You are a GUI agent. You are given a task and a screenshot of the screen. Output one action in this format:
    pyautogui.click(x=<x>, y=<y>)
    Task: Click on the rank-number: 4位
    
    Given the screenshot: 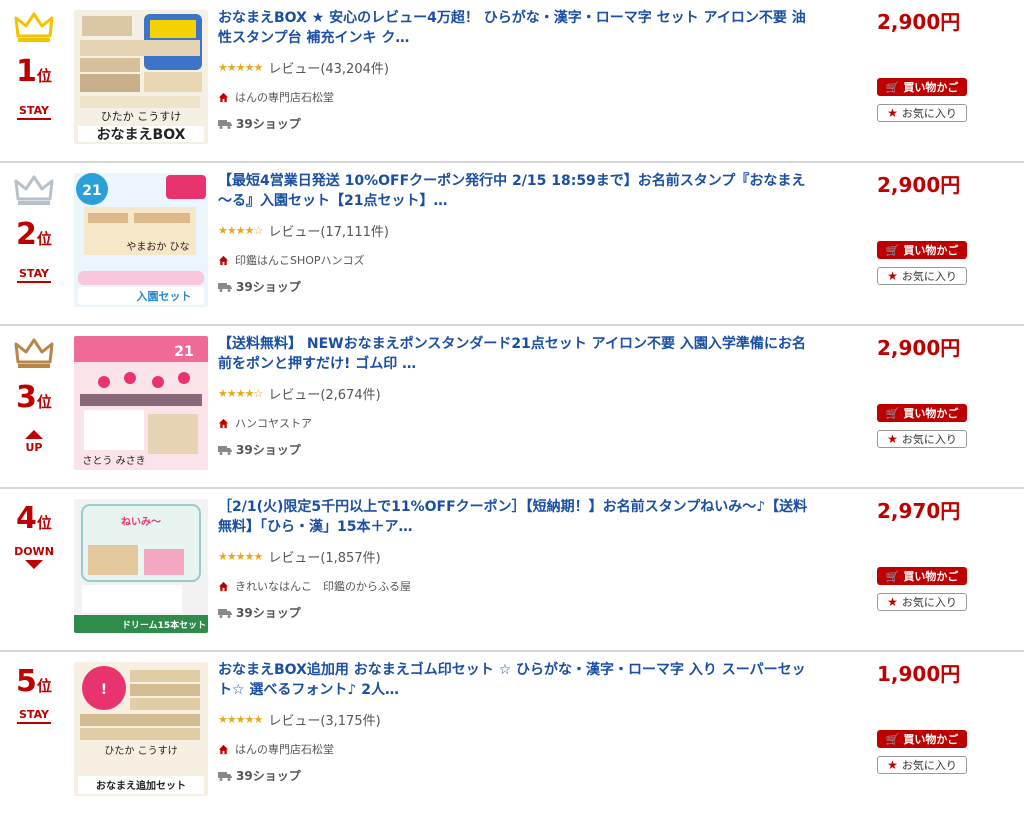 What is the action you would take?
    pyautogui.click(x=34, y=518)
    